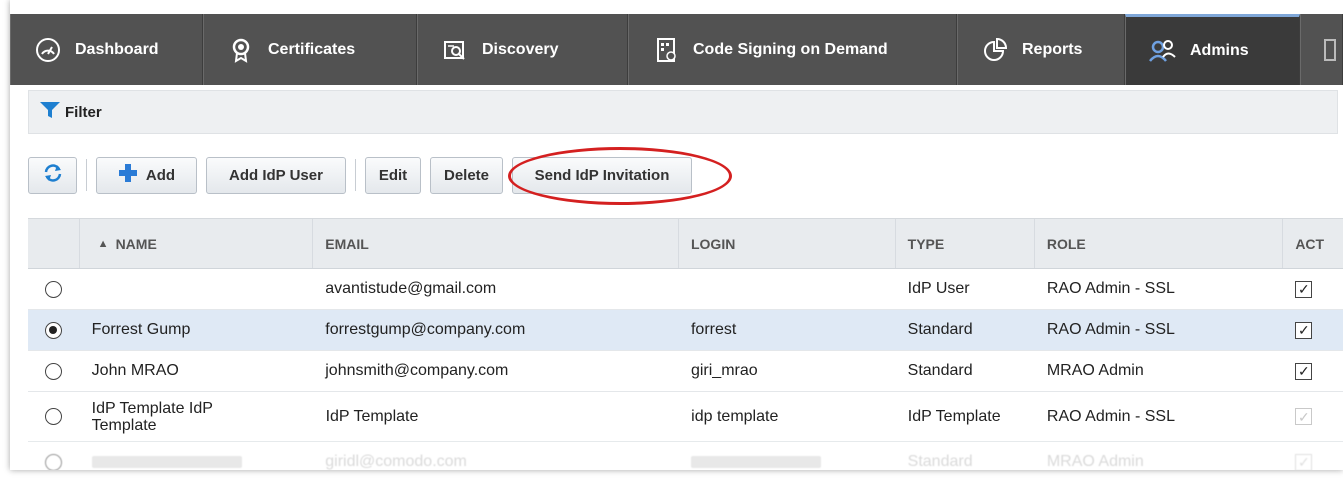 Image resolution: width=1343 pixels, height=481 pixels. I want to click on certificate-icon, so click(241, 50).